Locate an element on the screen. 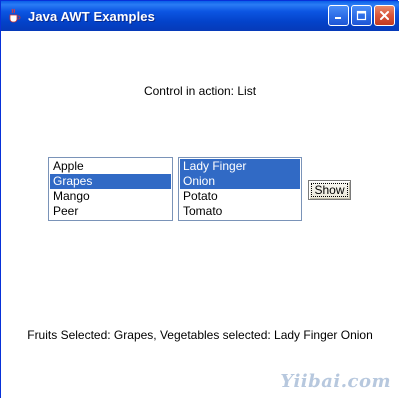 This screenshot has width=400, height=400. close-button is located at coordinates (384, 15).